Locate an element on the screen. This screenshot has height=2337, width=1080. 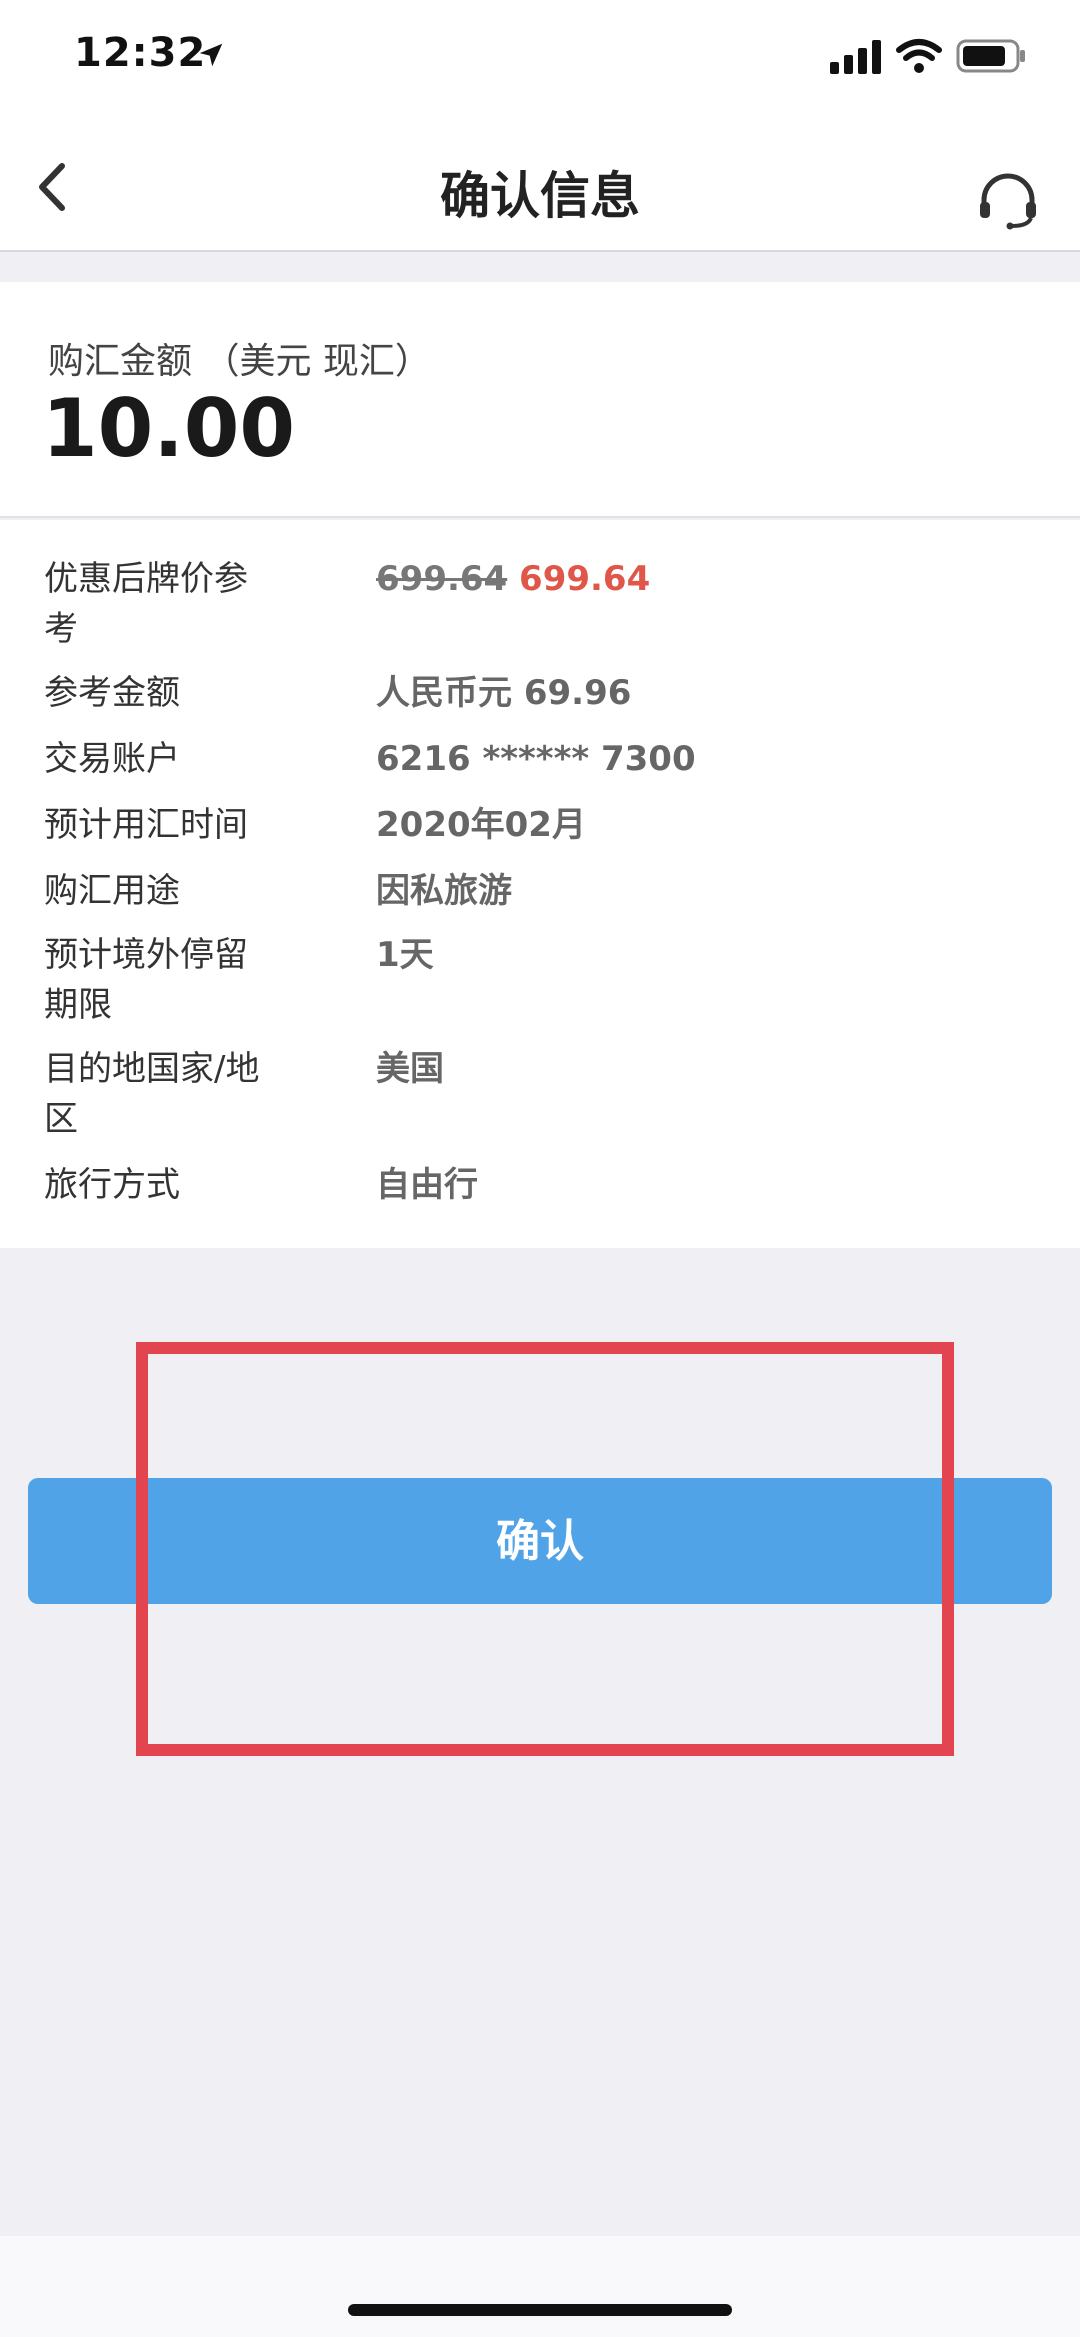
detail-label: 目的地国家/地区 is located at coordinates (152, 1094).